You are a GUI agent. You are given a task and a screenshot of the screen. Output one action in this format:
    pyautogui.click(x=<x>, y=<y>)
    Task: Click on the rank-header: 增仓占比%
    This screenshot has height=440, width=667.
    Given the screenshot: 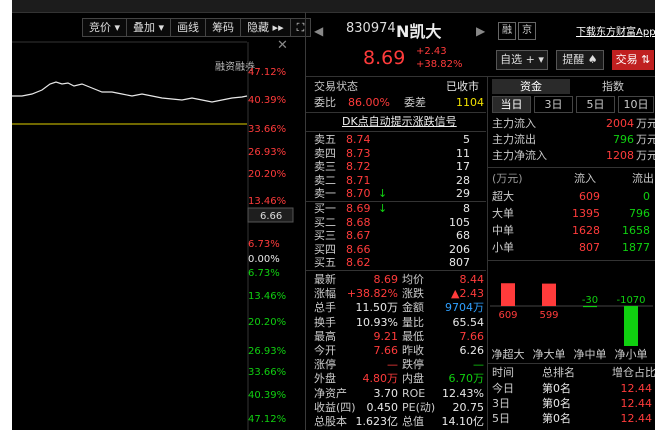 What is the action you would take?
    pyautogui.click(x=633, y=372)
    